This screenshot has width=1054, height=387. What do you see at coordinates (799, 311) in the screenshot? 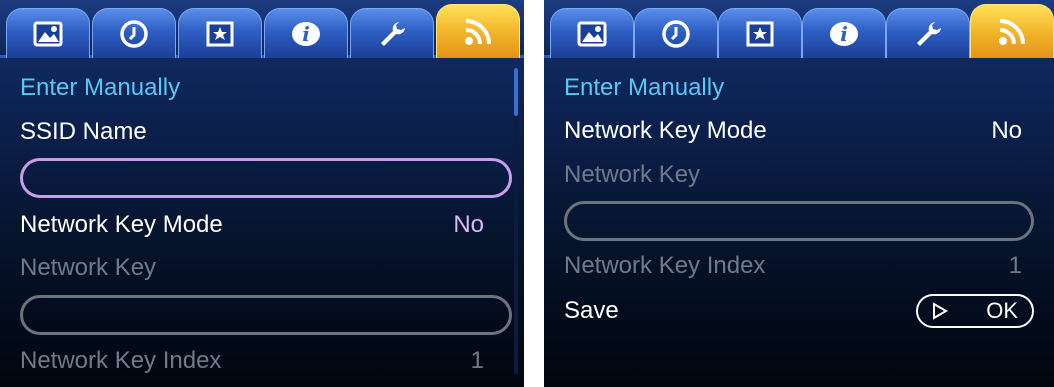
I see `save-row: Save OK` at bounding box center [799, 311].